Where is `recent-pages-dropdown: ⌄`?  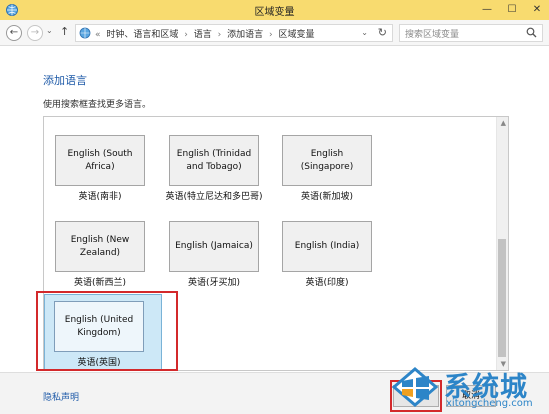 recent-pages-dropdown: ⌄ is located at coordinates (49, 30).